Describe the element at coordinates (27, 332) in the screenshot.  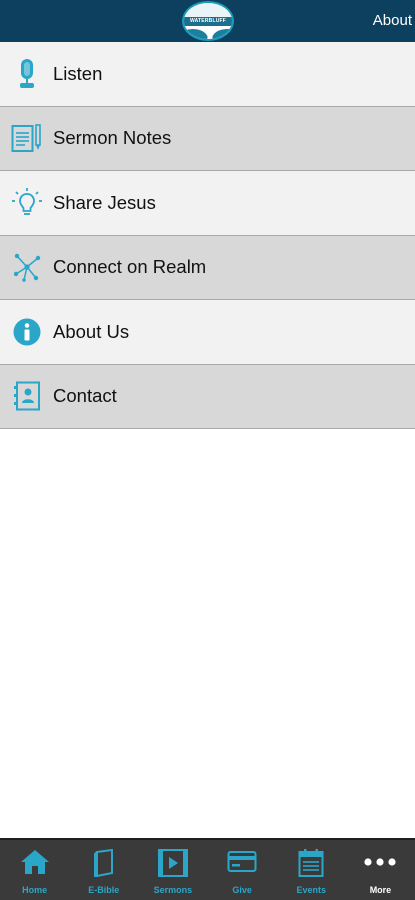
I see `info-icon` at that location.